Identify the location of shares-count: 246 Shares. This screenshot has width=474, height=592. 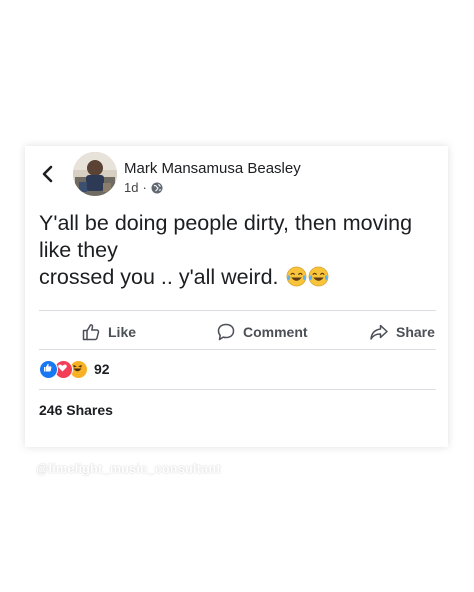
(76, 410).